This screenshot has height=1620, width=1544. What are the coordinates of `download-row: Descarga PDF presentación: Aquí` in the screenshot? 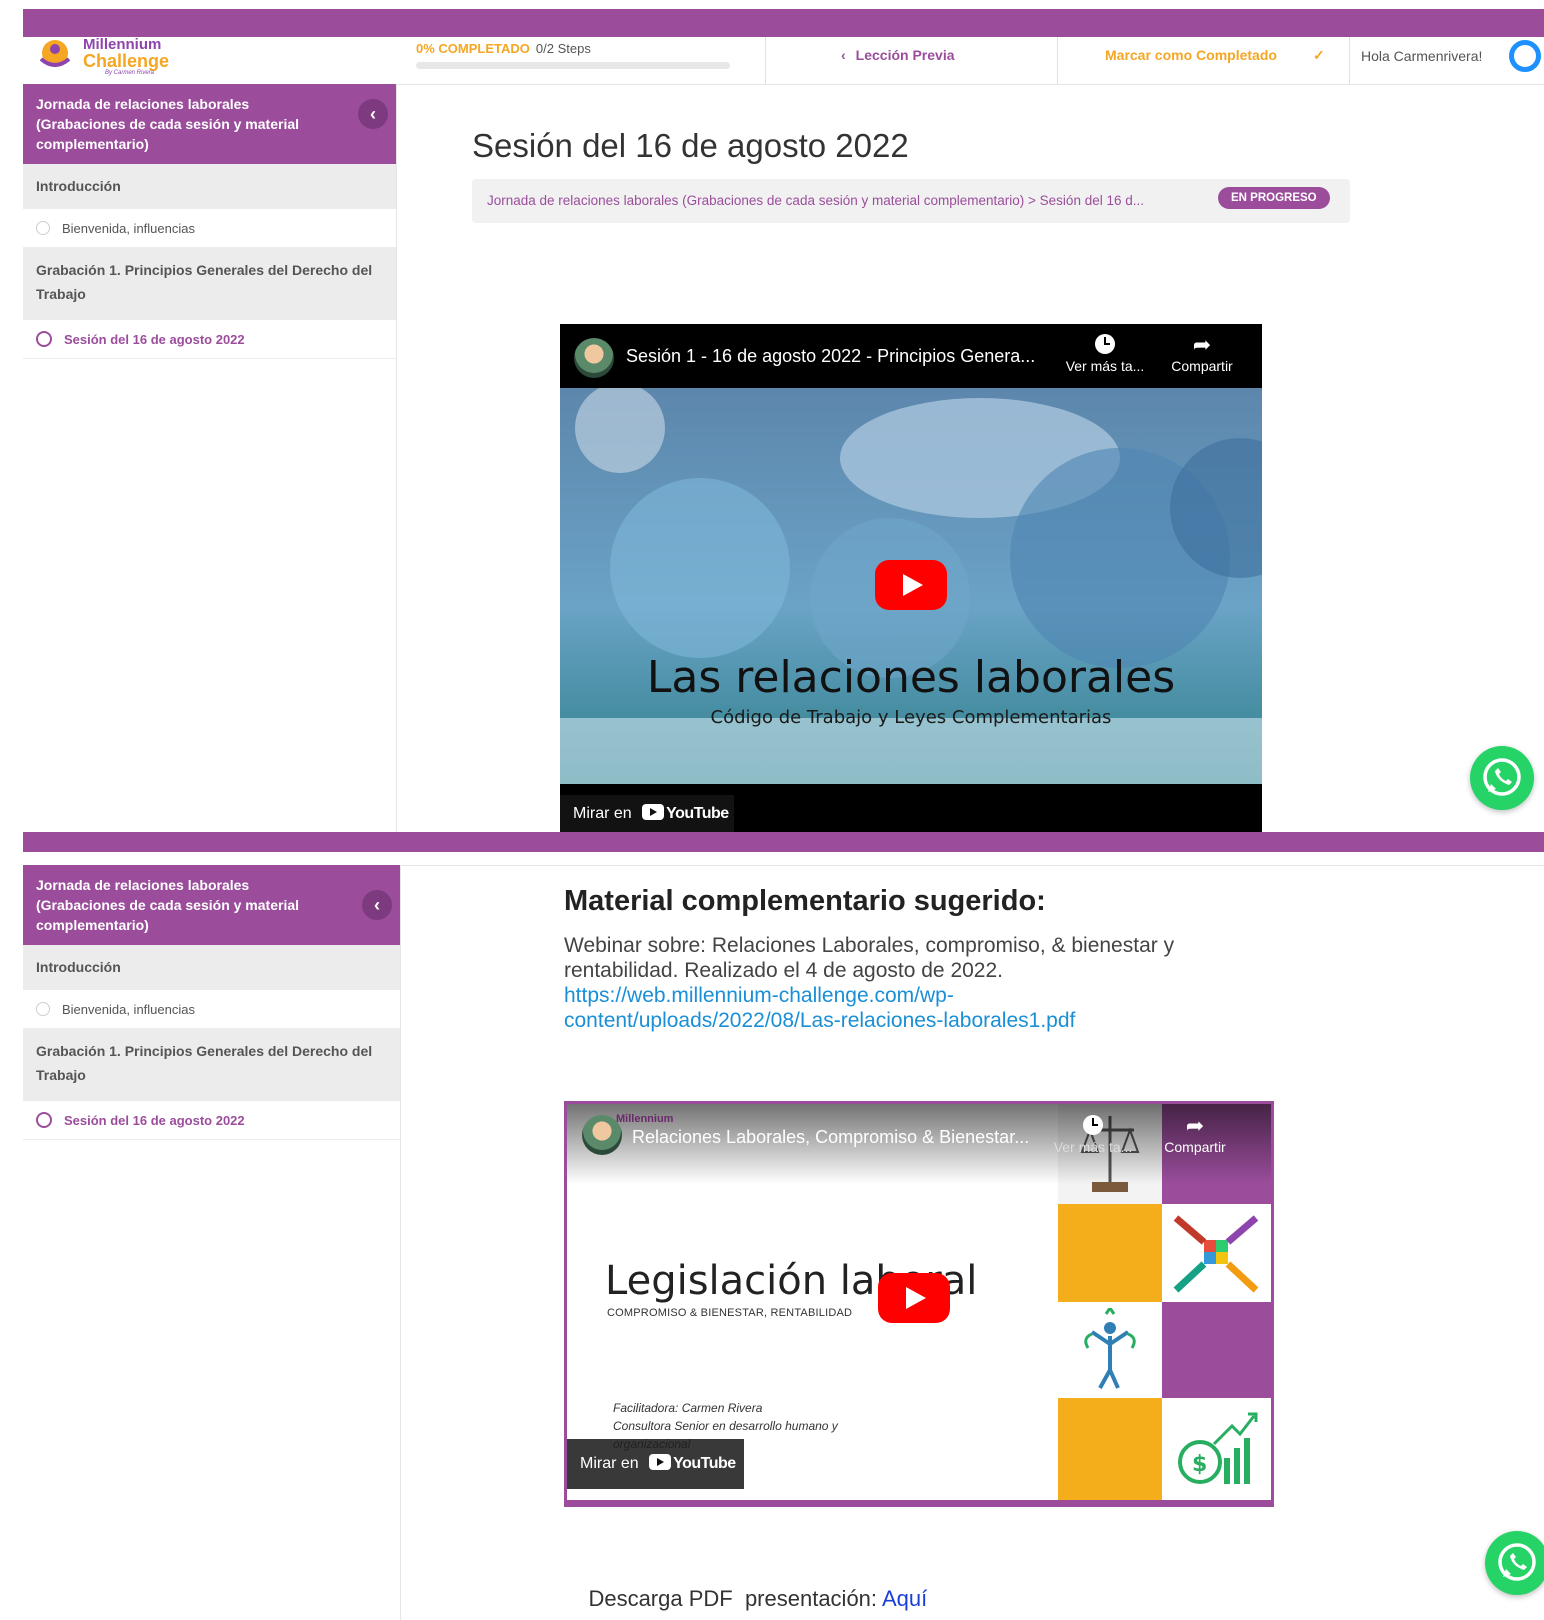 It's located at (745, 1590).